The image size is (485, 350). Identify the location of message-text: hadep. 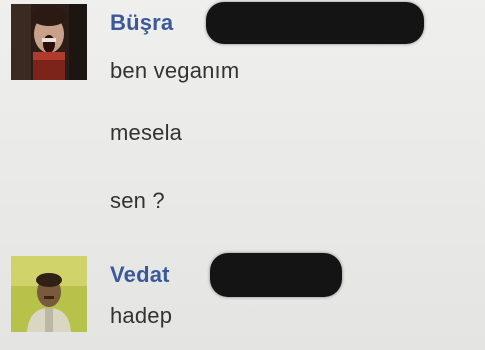
(141, 315).